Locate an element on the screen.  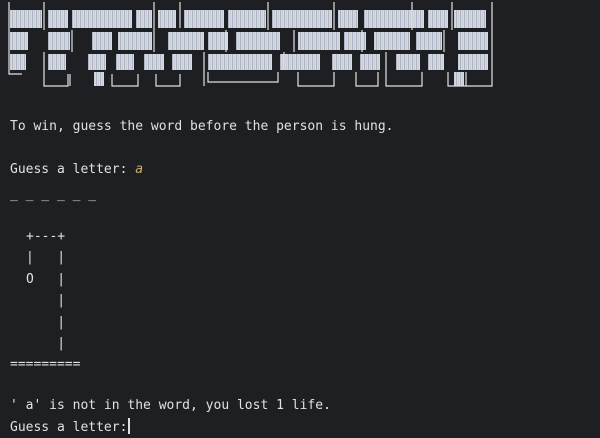
gallows-line: O | is located at coordinates (46, 279).